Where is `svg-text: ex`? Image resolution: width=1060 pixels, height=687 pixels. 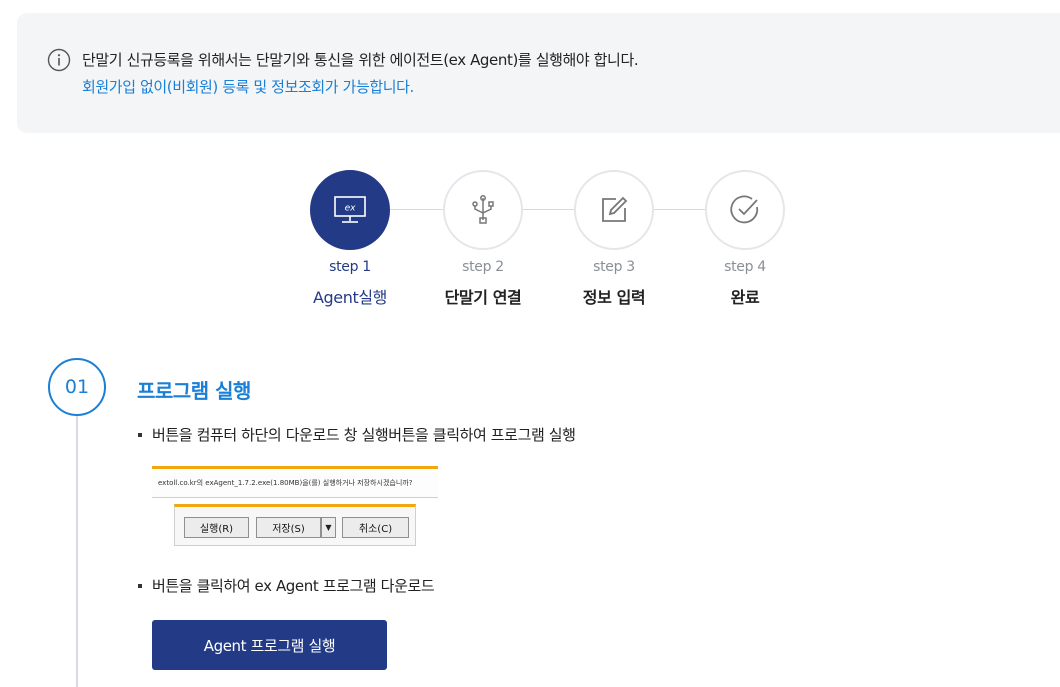 svg-text: ex is located at coordinates (351, 209).